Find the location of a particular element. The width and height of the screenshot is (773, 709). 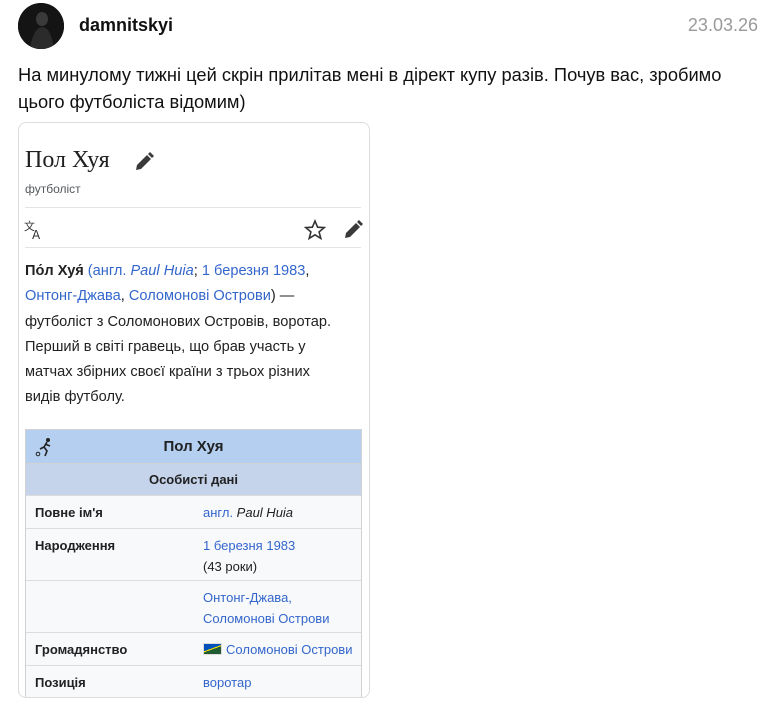

age-text: (43 роки) is located at coordinates (230, 566).